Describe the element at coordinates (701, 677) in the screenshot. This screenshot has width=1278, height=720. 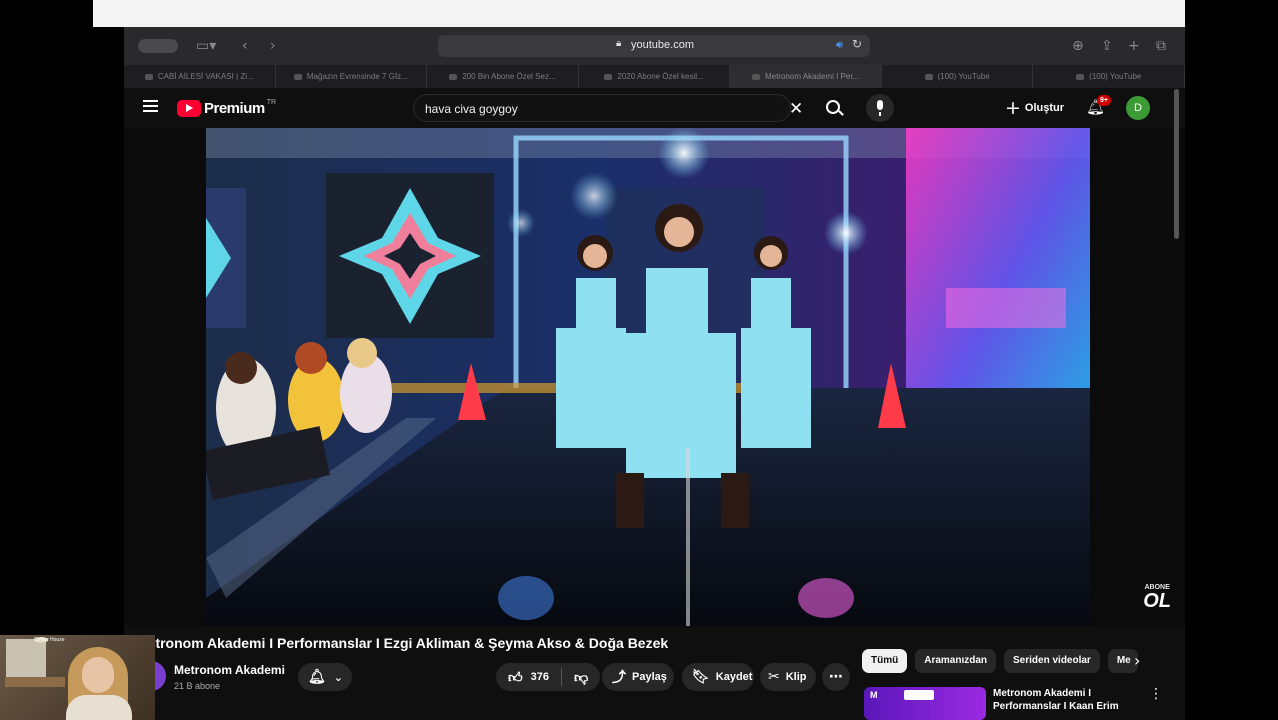
I see `bookmark-icon: 🔖︎` at that location.